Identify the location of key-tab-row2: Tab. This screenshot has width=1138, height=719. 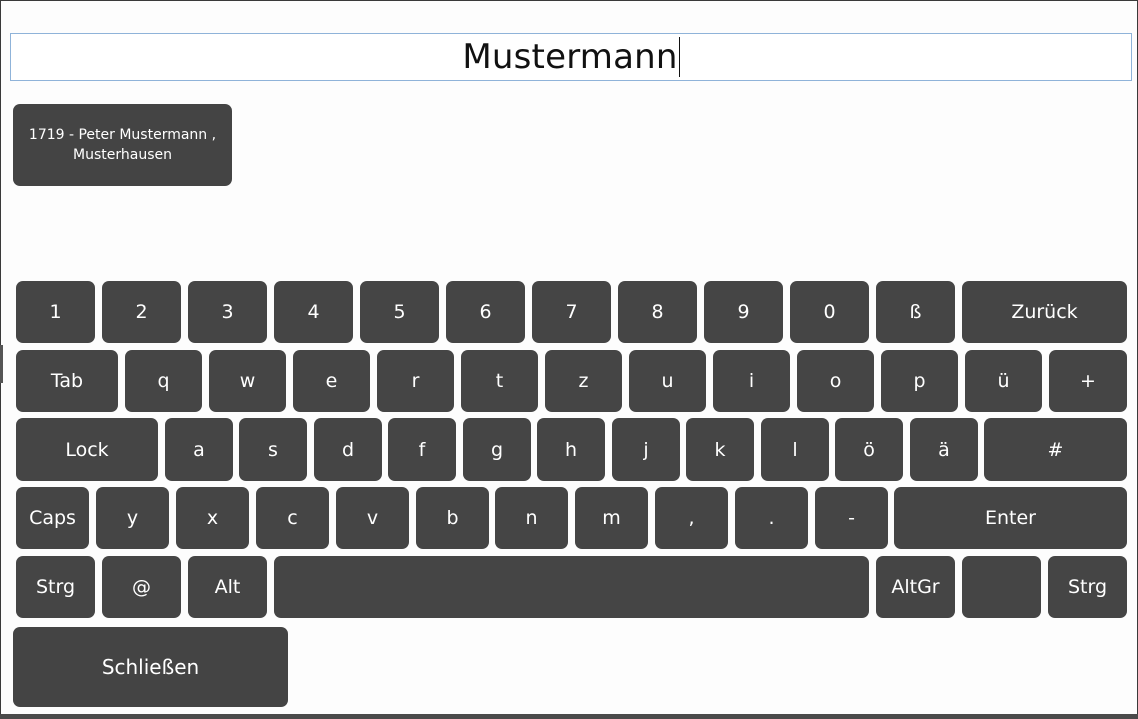
(67, 381).